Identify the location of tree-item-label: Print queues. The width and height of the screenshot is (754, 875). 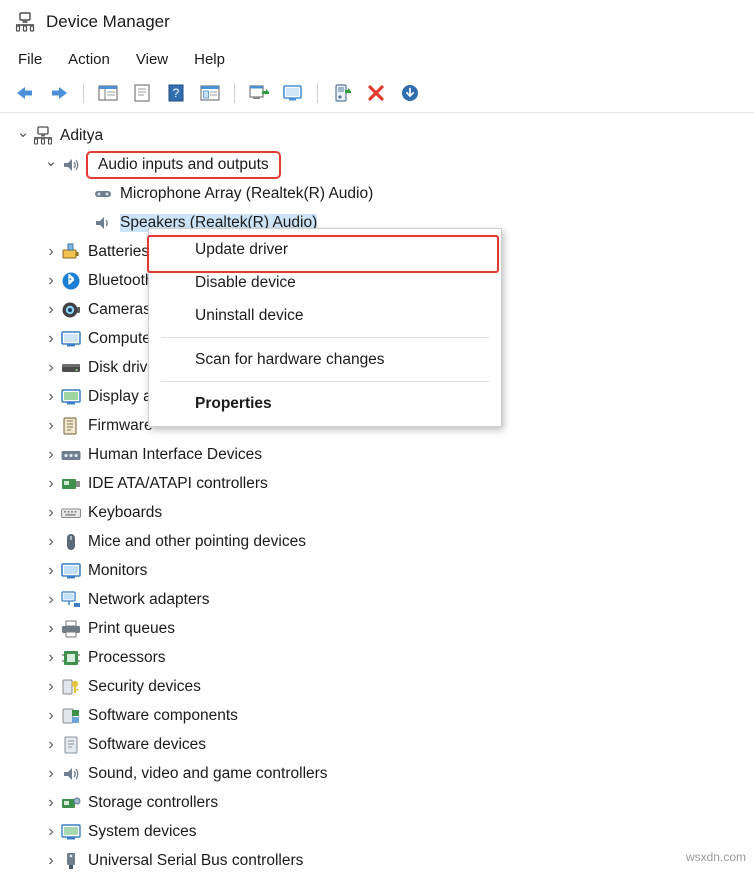
(132, 628).